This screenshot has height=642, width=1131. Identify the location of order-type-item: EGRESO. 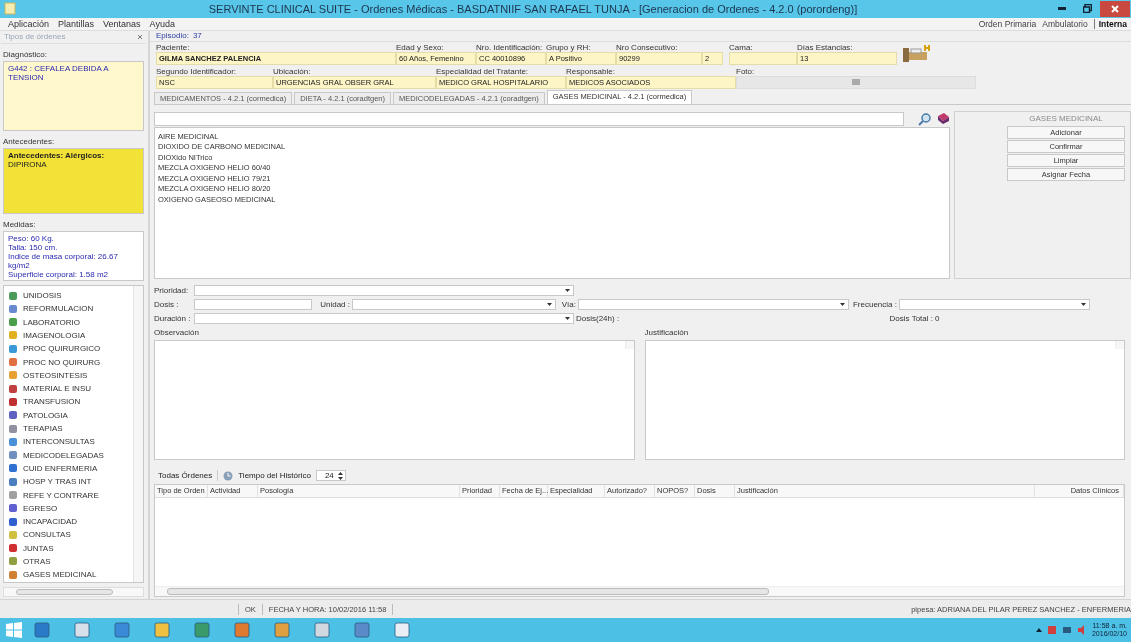
(40, 508).